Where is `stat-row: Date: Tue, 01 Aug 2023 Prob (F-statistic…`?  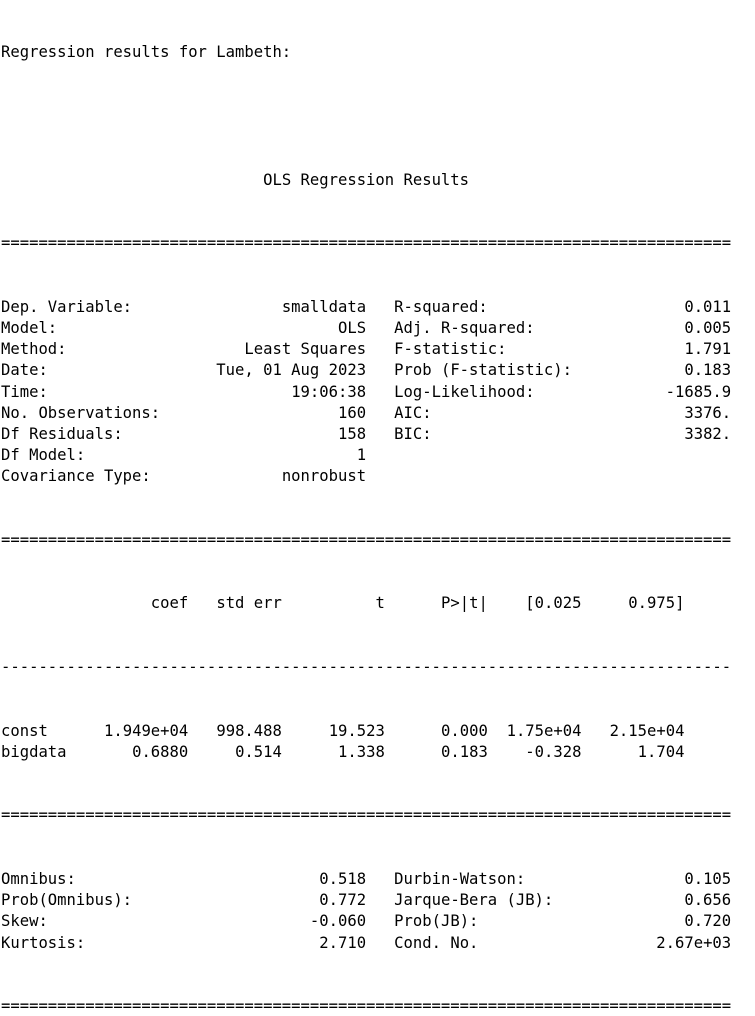
stat-row: Date: Tue, 01 Aug 2023 Prob (F-statistic… is located at coordinates (366, 370).